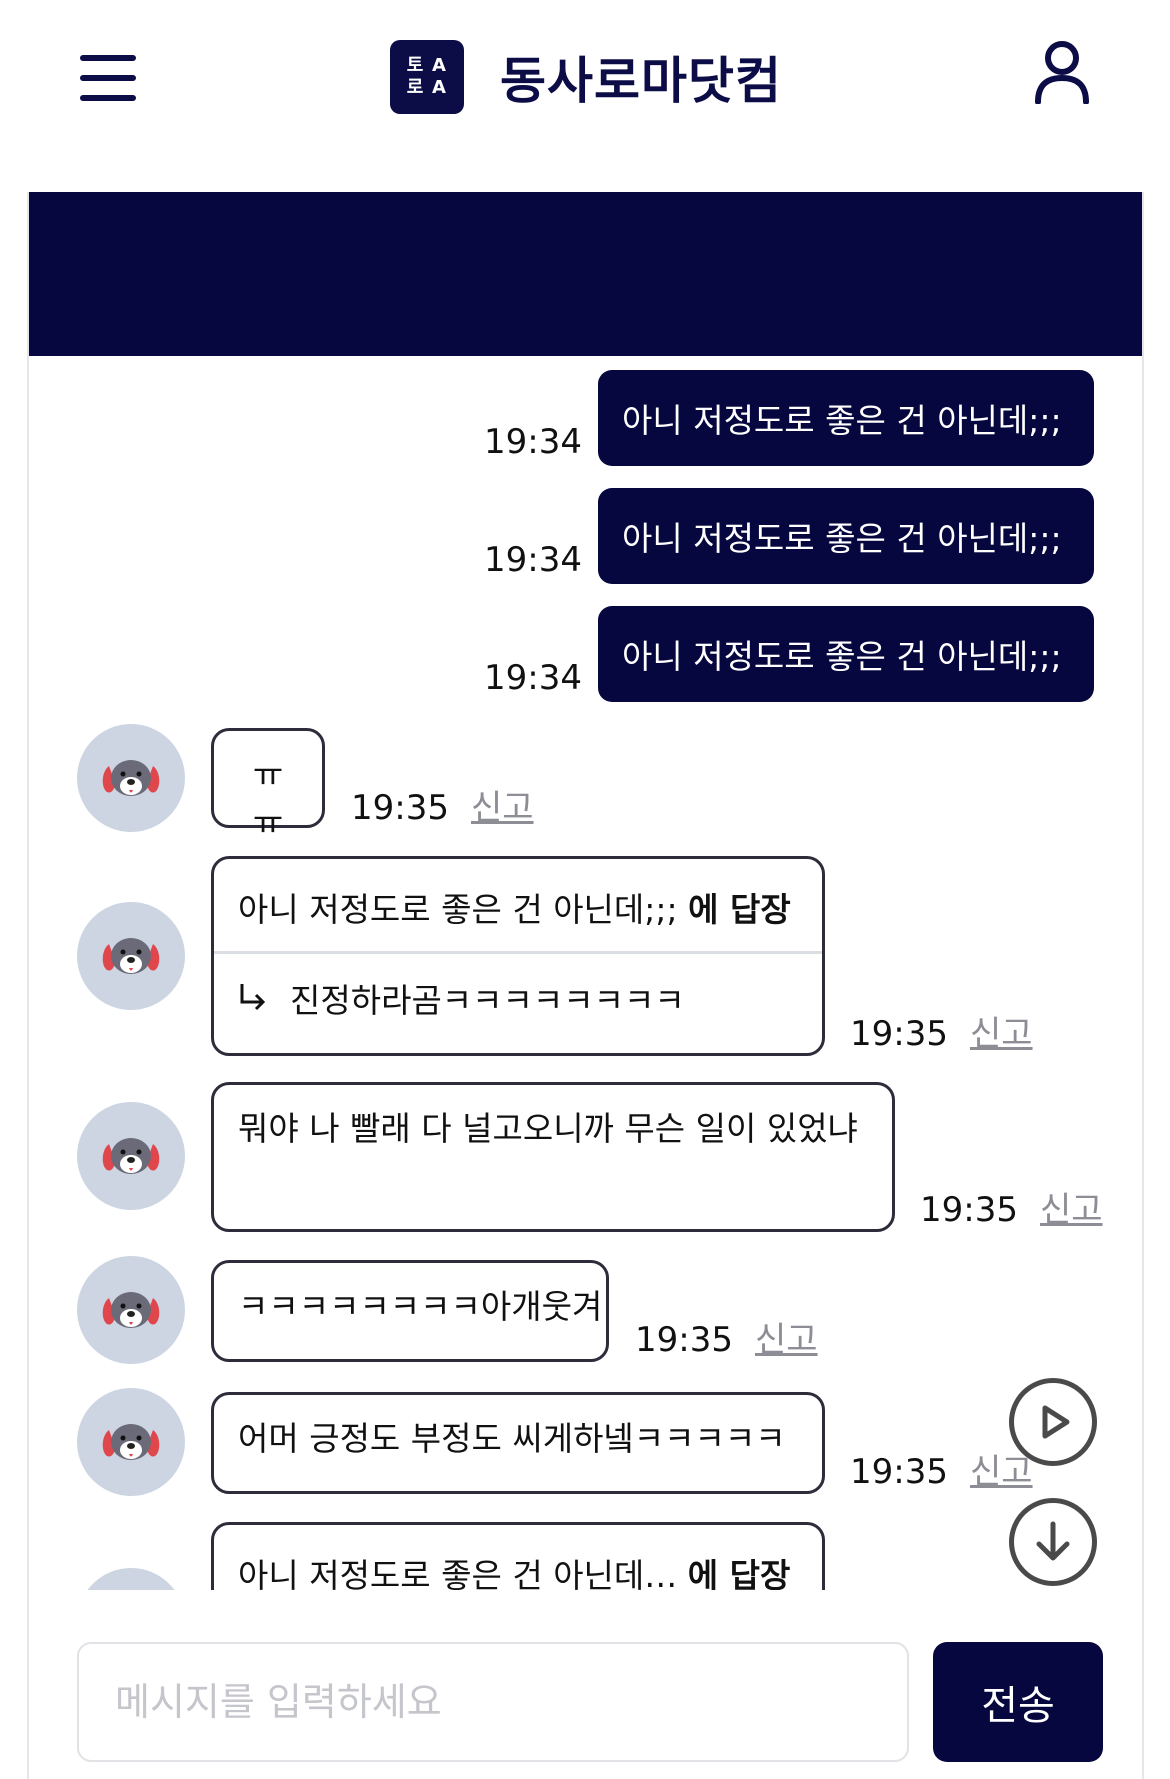  Describe the element at coordinates (427, 77) in the screenshot. I see `logo: 토 A 로 A` at that location.